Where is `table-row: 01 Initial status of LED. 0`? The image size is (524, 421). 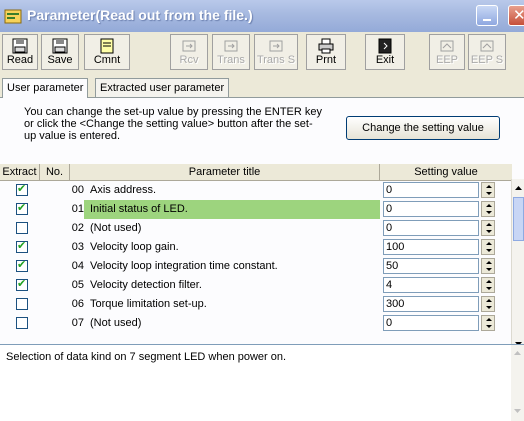 table-row: 01 Initial status of LED. 0 is located at coordinates (256, 209).